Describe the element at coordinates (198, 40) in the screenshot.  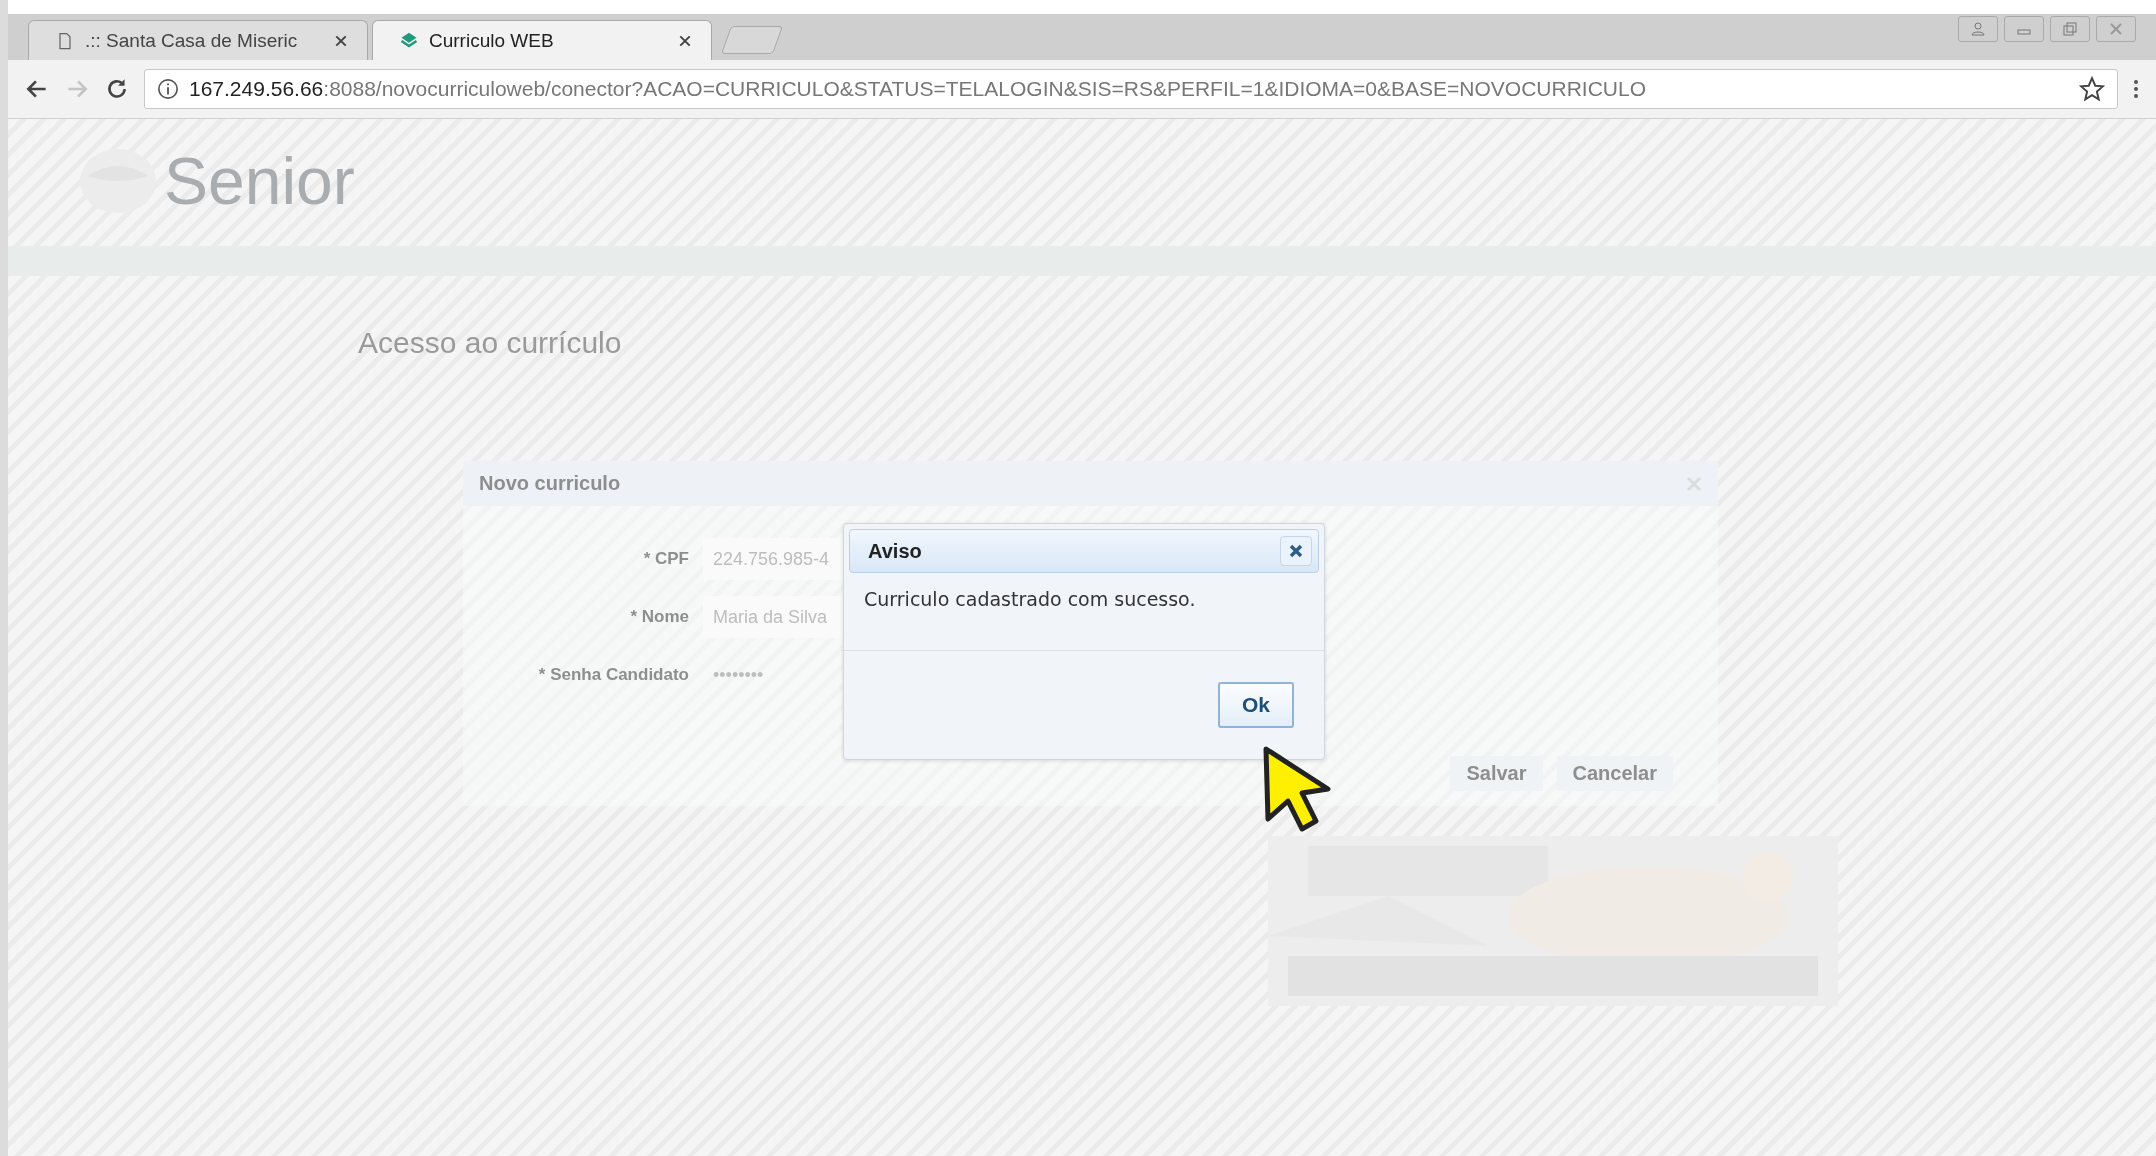
I see `browser-tab: .:: Santa Casa de Miseric` at that location.